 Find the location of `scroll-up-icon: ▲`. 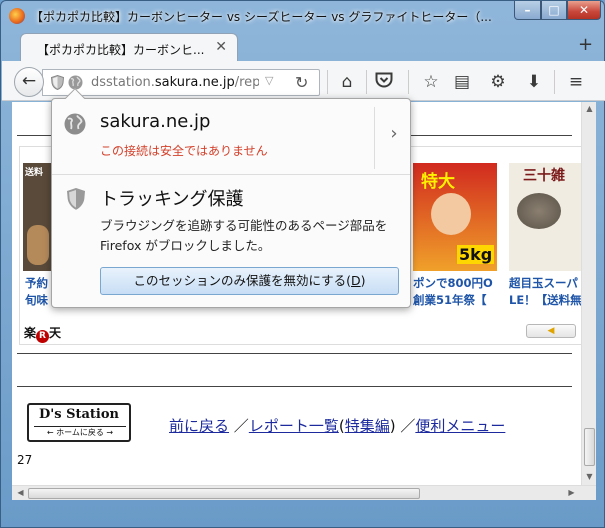

scroll-up-icon: ▲ is located at coordinates (589, 108).